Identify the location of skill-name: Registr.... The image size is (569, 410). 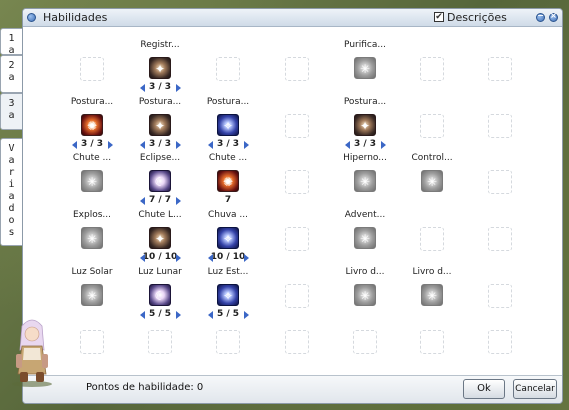
(160, 45).